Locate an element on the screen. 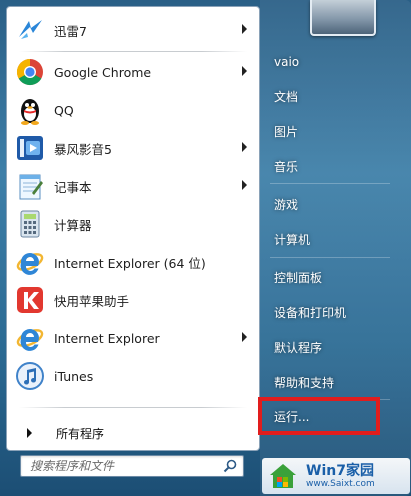 The height and width of the screenshot is (496, 411). user-picture is located at coordinates (343, 18).